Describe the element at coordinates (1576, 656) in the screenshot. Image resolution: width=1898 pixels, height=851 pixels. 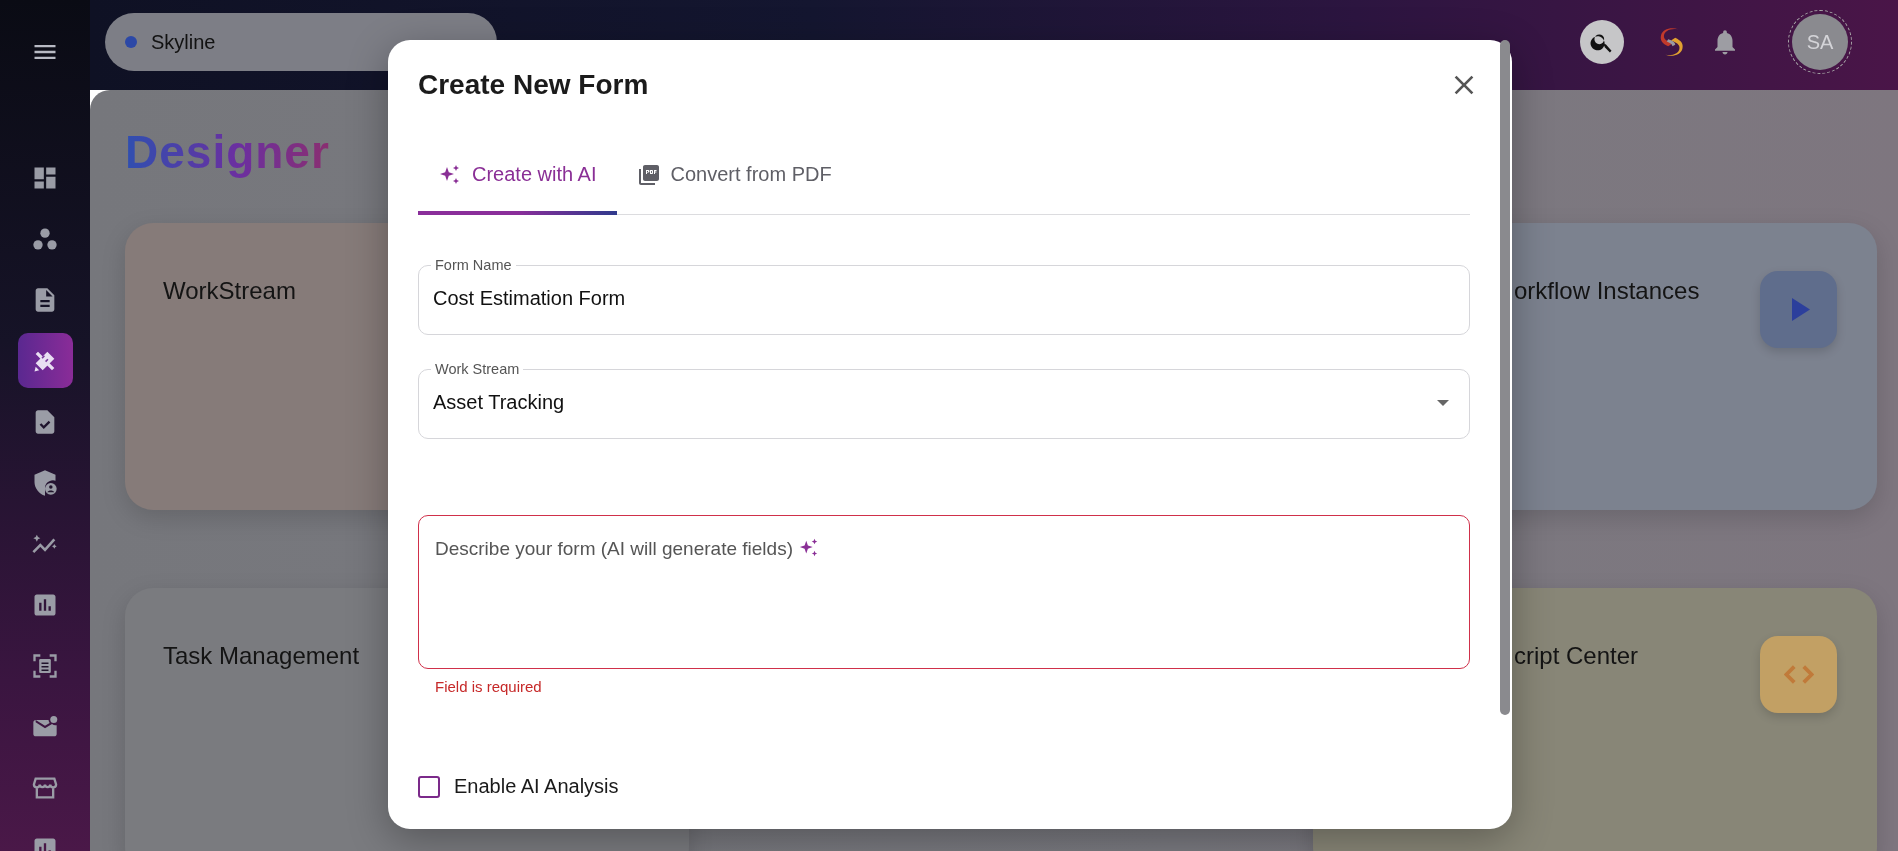
I see `card-title: cript Center` at that location.